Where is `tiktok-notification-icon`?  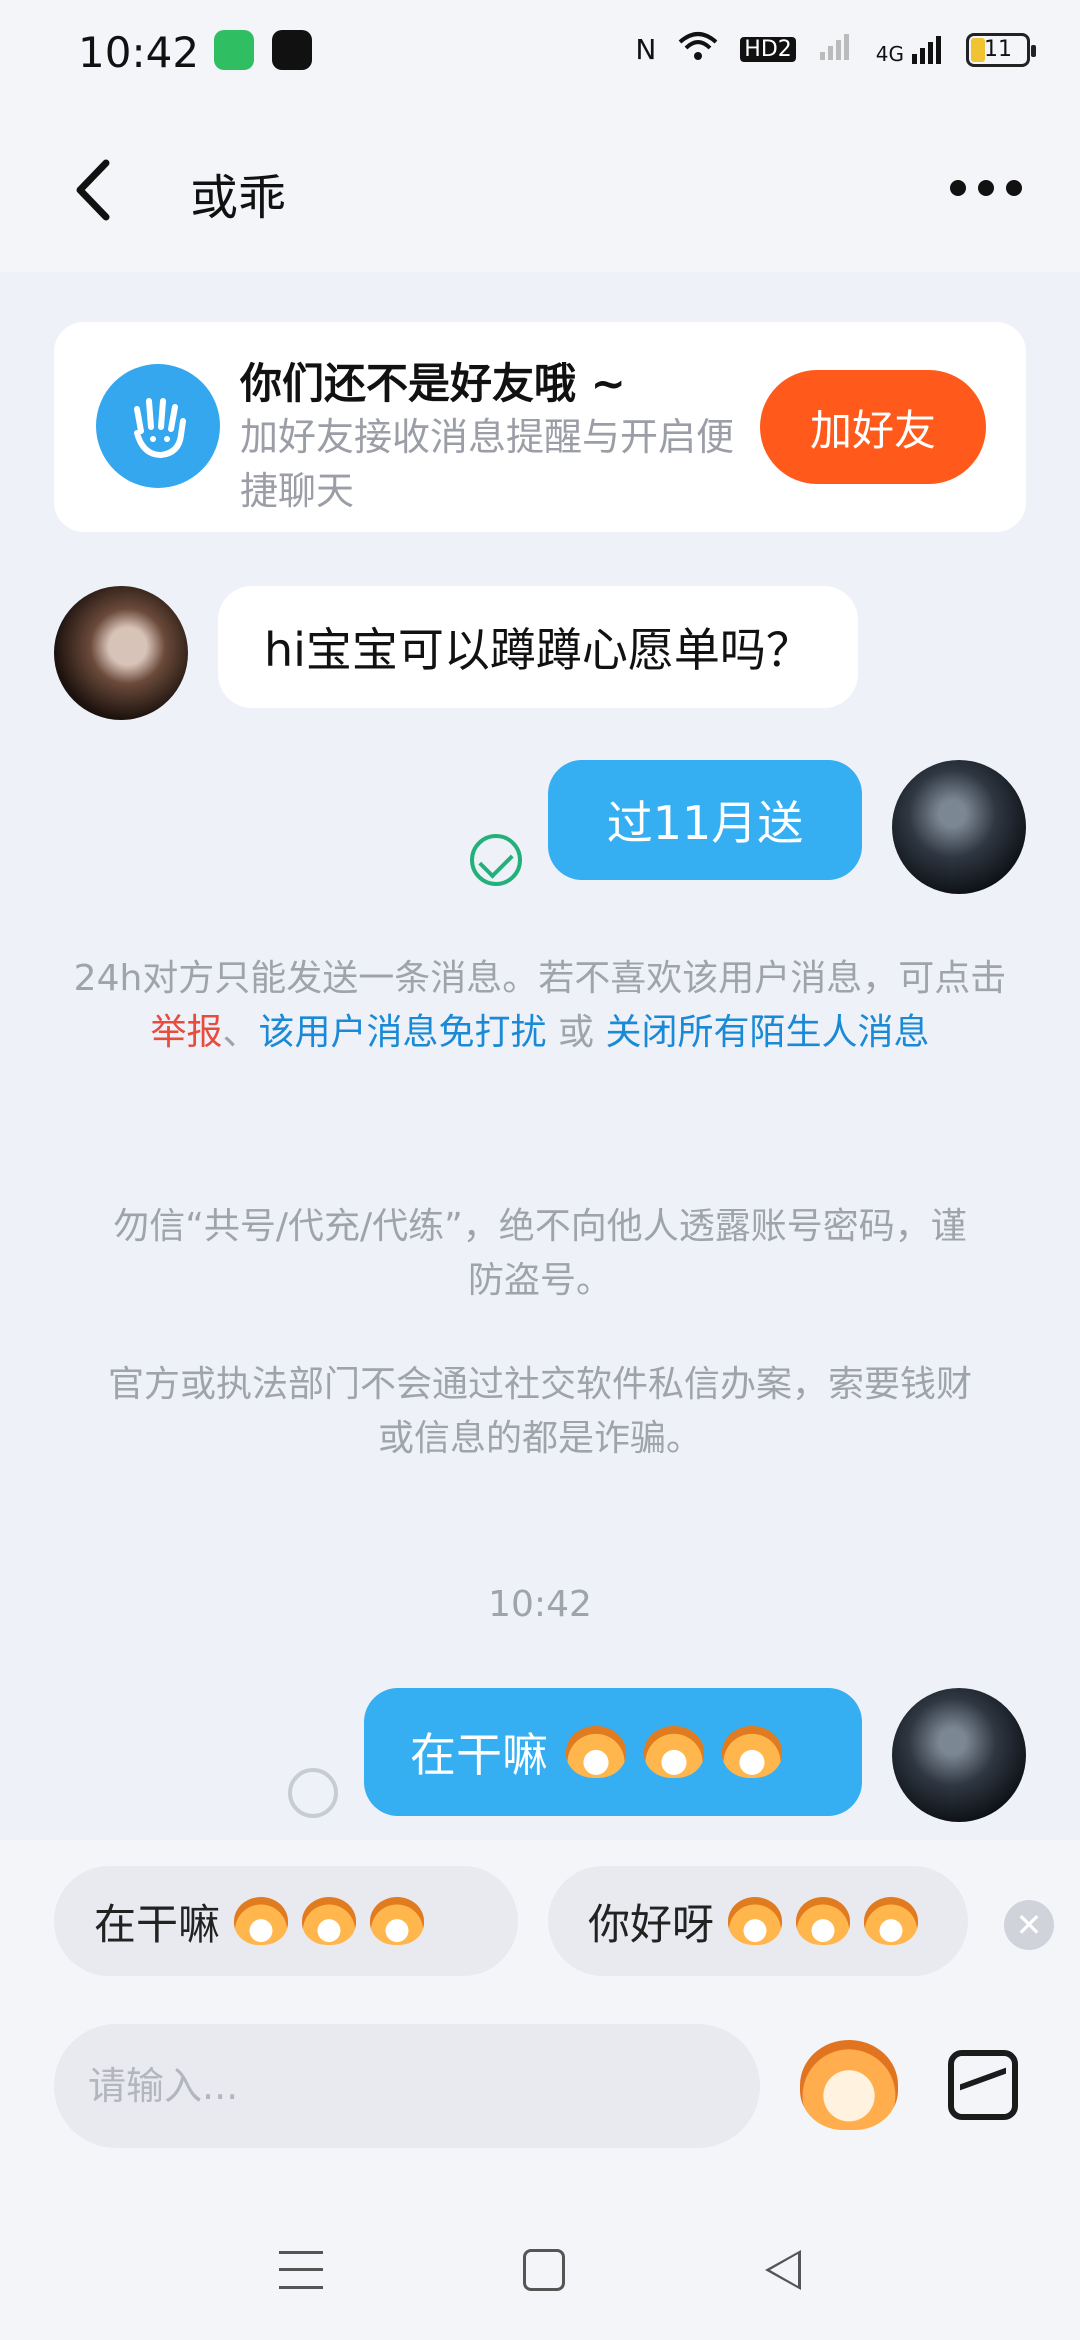 tiktok-notification-icon is located at coordinates (292, 50).